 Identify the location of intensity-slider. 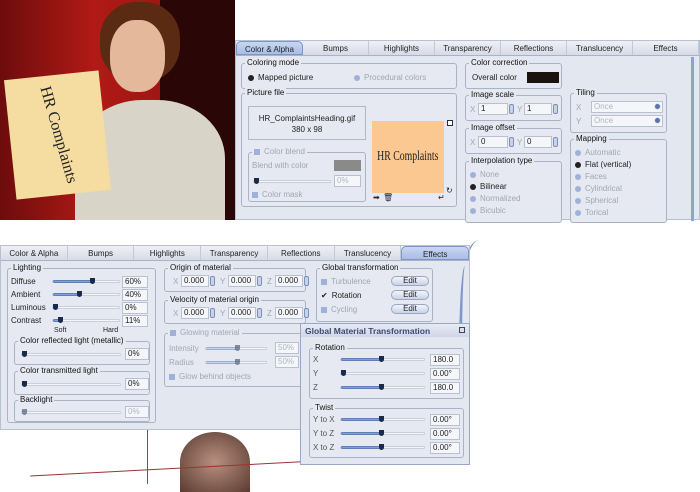
(236, 348).